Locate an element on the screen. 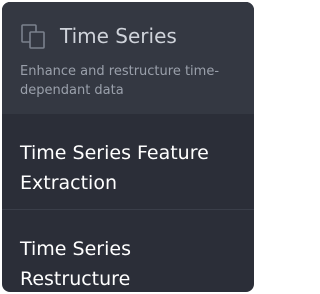  menu-item-label: Time Series Restructure is located at coordinates (75, 264).